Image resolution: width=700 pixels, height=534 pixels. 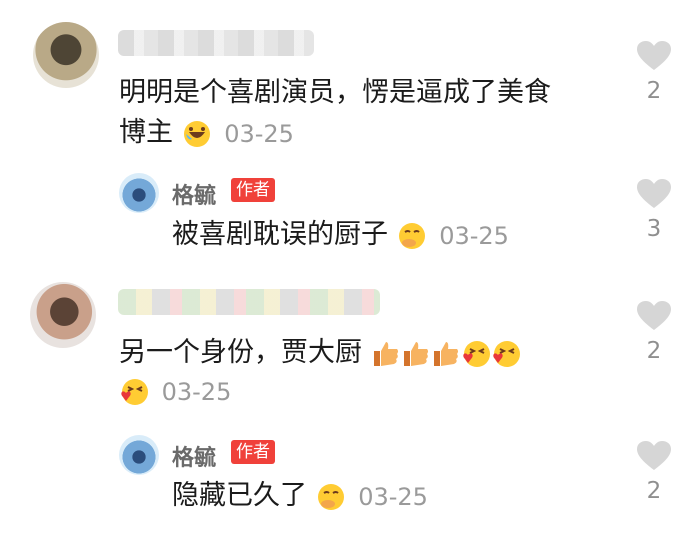 I want to click on reply-text-content: 隐藏已久了, so click(x=239, y=495).